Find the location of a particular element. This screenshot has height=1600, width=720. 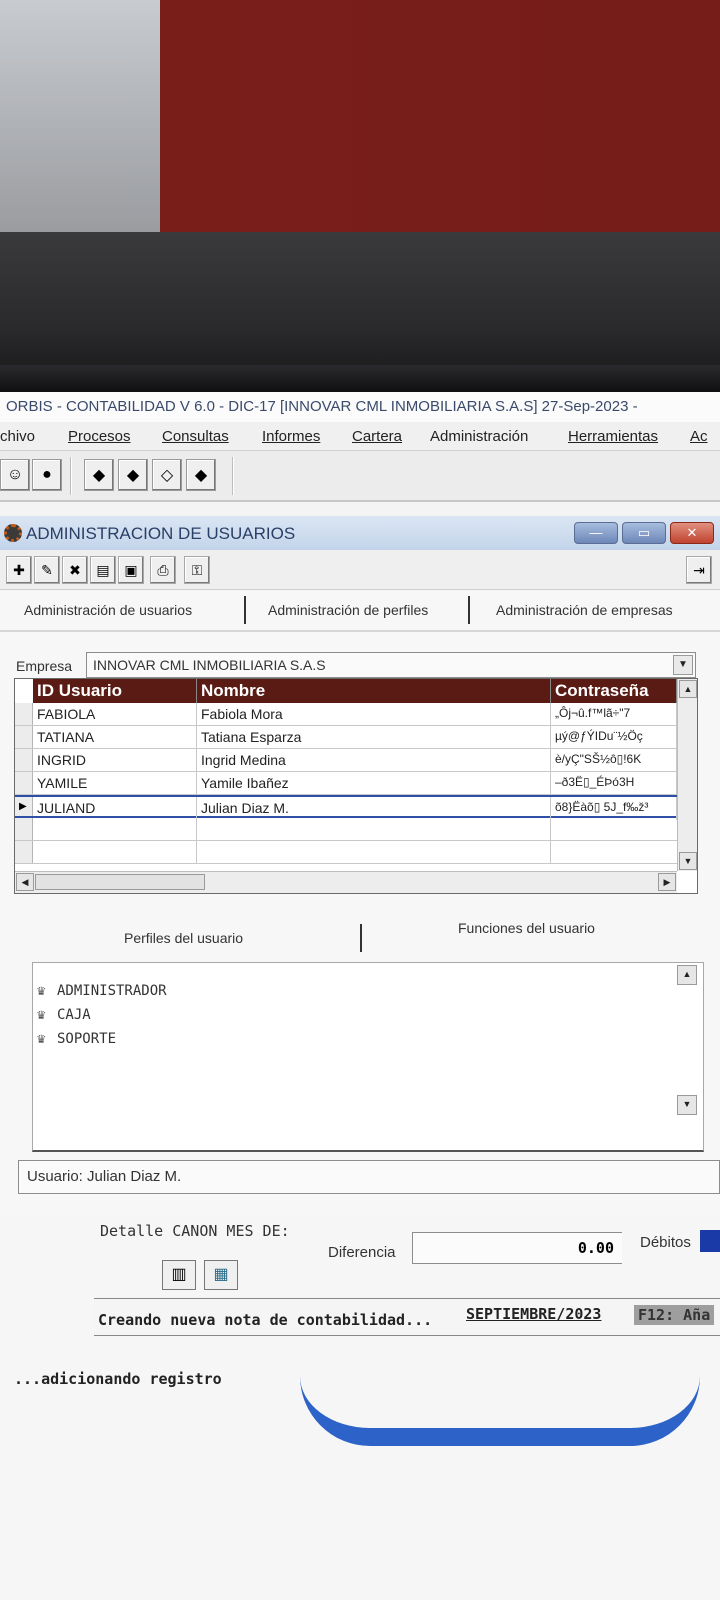

column-header-nombre: Nombre is located at coordinates (374, 691).